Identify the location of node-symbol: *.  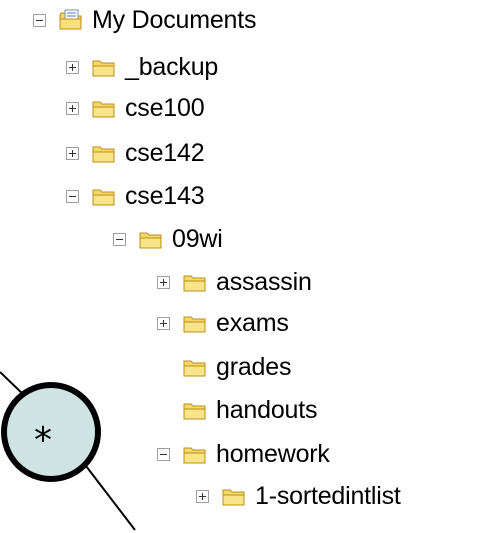
(43, 440).